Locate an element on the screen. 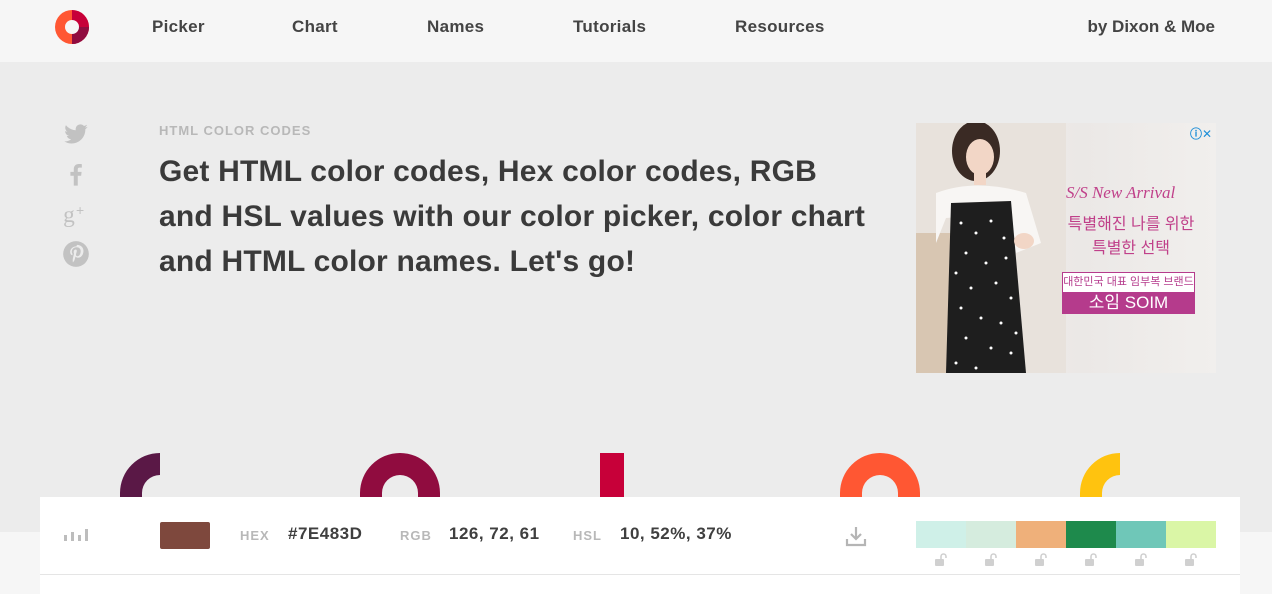  palette-strip is located at coordinates (1066, 534).